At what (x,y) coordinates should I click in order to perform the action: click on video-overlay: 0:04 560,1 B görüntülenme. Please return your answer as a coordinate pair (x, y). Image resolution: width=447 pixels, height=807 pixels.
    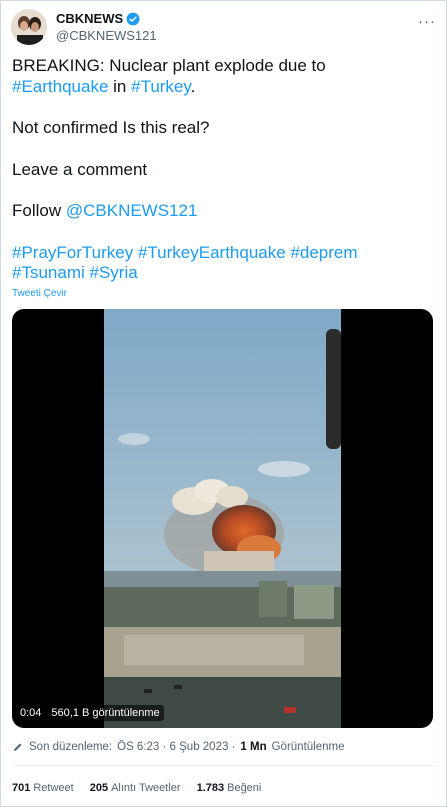
    Looking at the image, I should click on (92, 713).